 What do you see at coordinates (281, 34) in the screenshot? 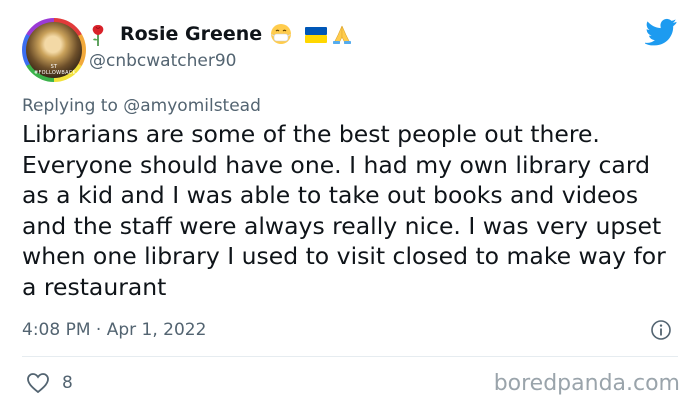
I see `mask-face-icon` at bounding box center [281, 34].